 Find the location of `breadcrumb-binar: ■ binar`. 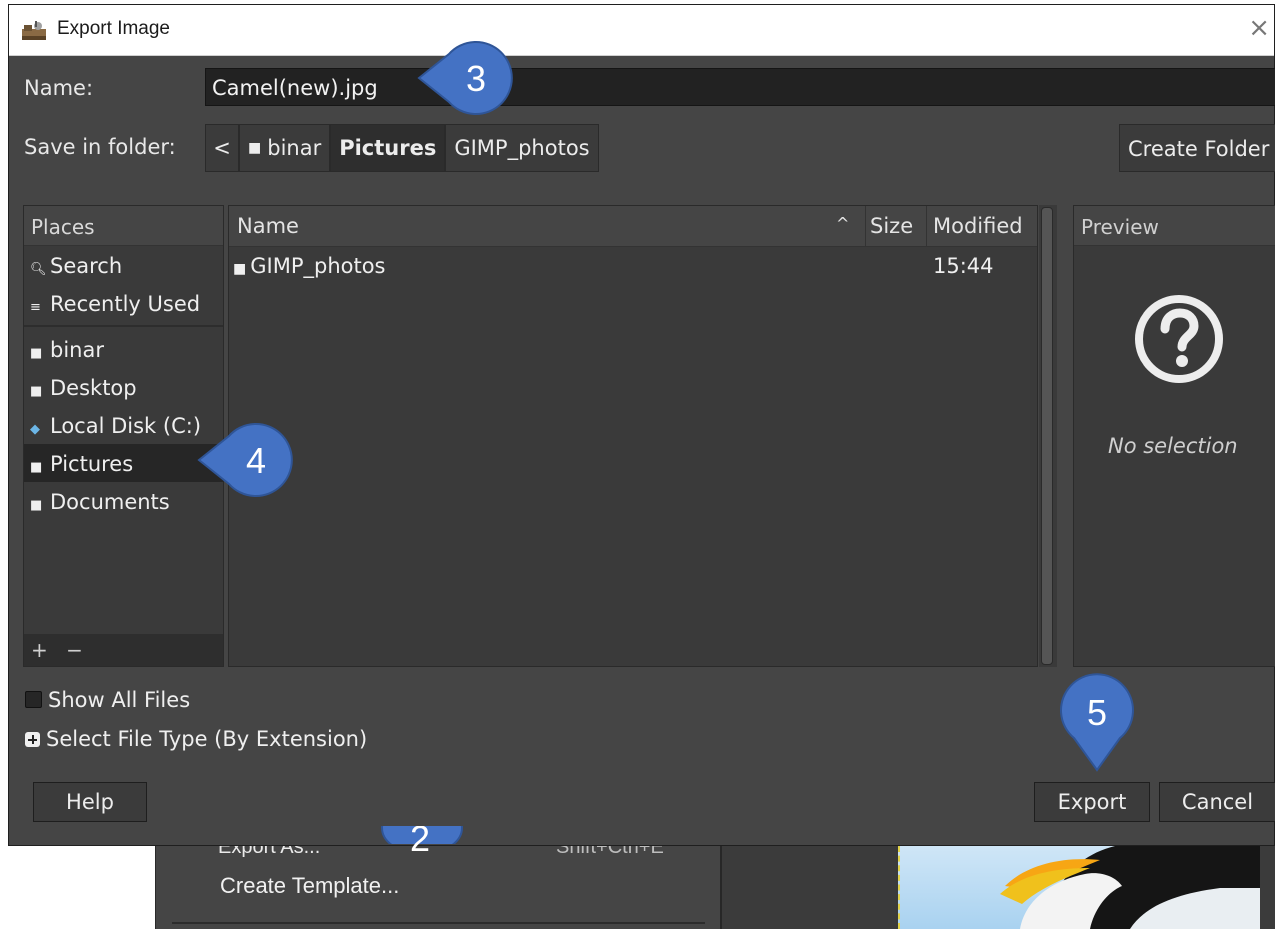

breadcrumb-binar: ■ binar is located at coordinates (285, 148).